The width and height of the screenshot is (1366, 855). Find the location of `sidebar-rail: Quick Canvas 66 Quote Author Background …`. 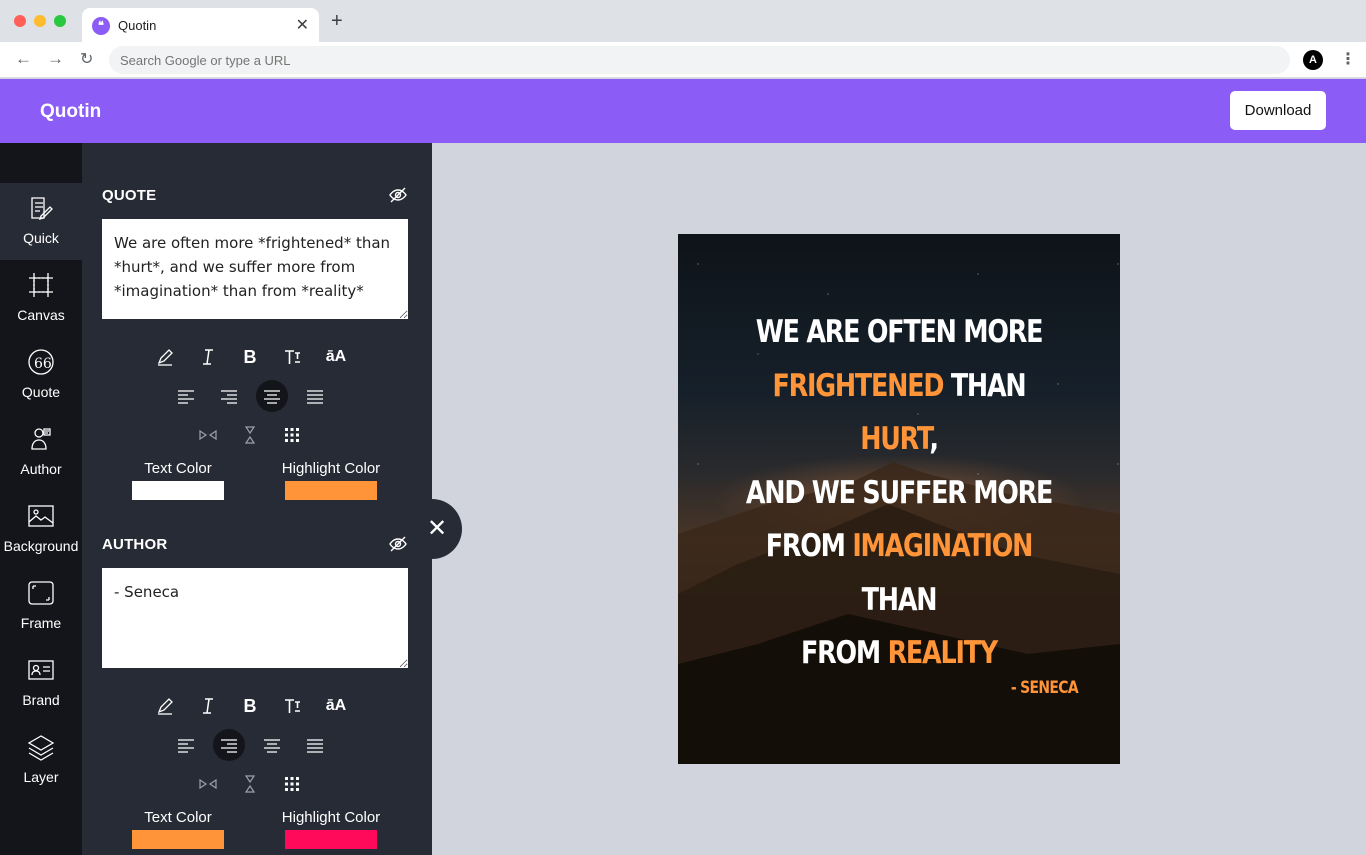

sidebar-rail: Quick Canvas 66 Quote Author Background … is located at coordinates (41, 499).